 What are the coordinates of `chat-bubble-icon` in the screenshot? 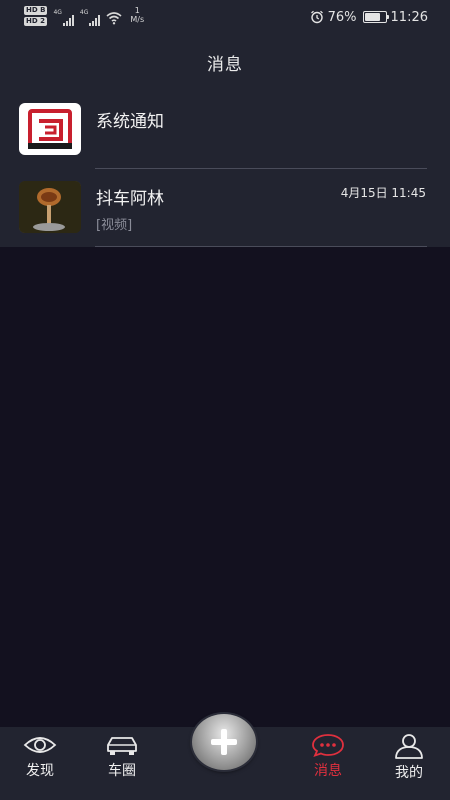 It's located at (328, 745).